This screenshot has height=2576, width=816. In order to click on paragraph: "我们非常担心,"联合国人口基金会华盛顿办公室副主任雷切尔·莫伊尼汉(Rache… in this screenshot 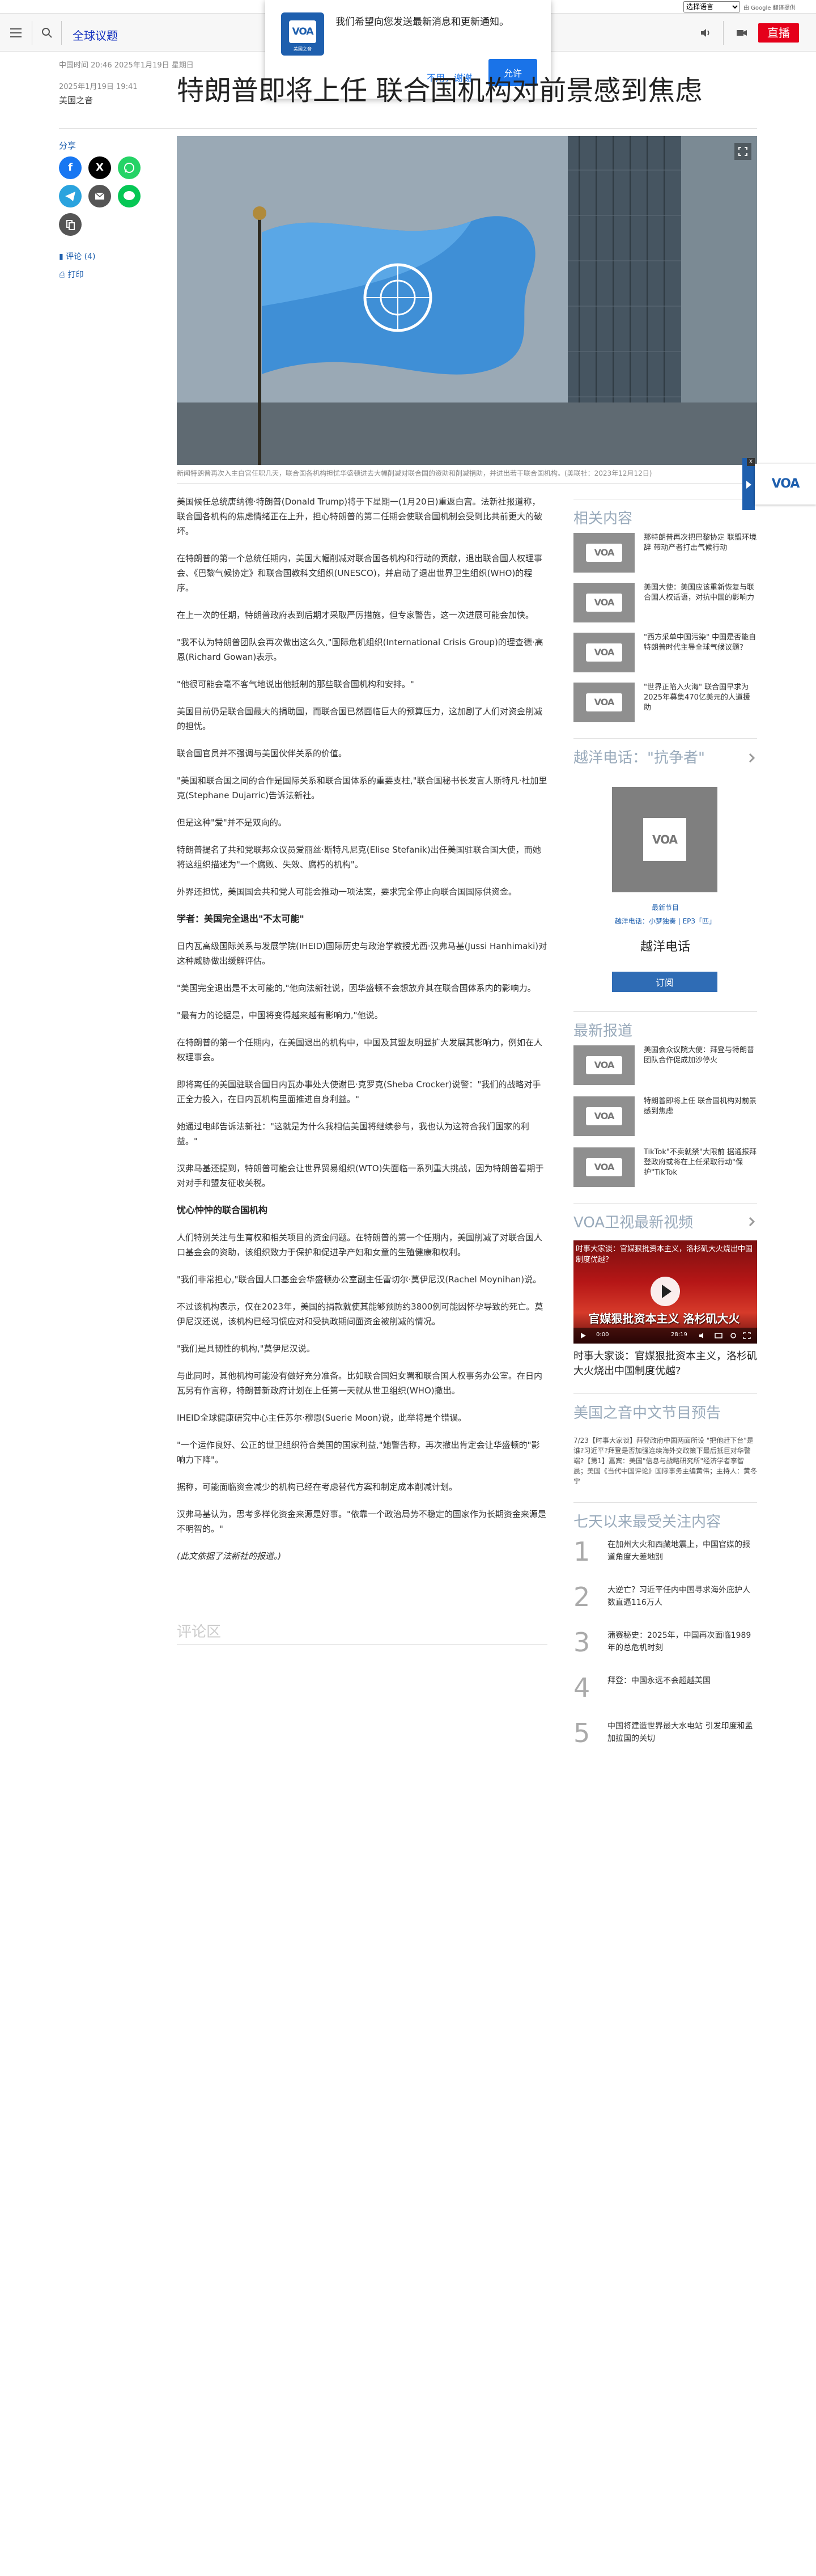, I will do `click(359, 1280)`.